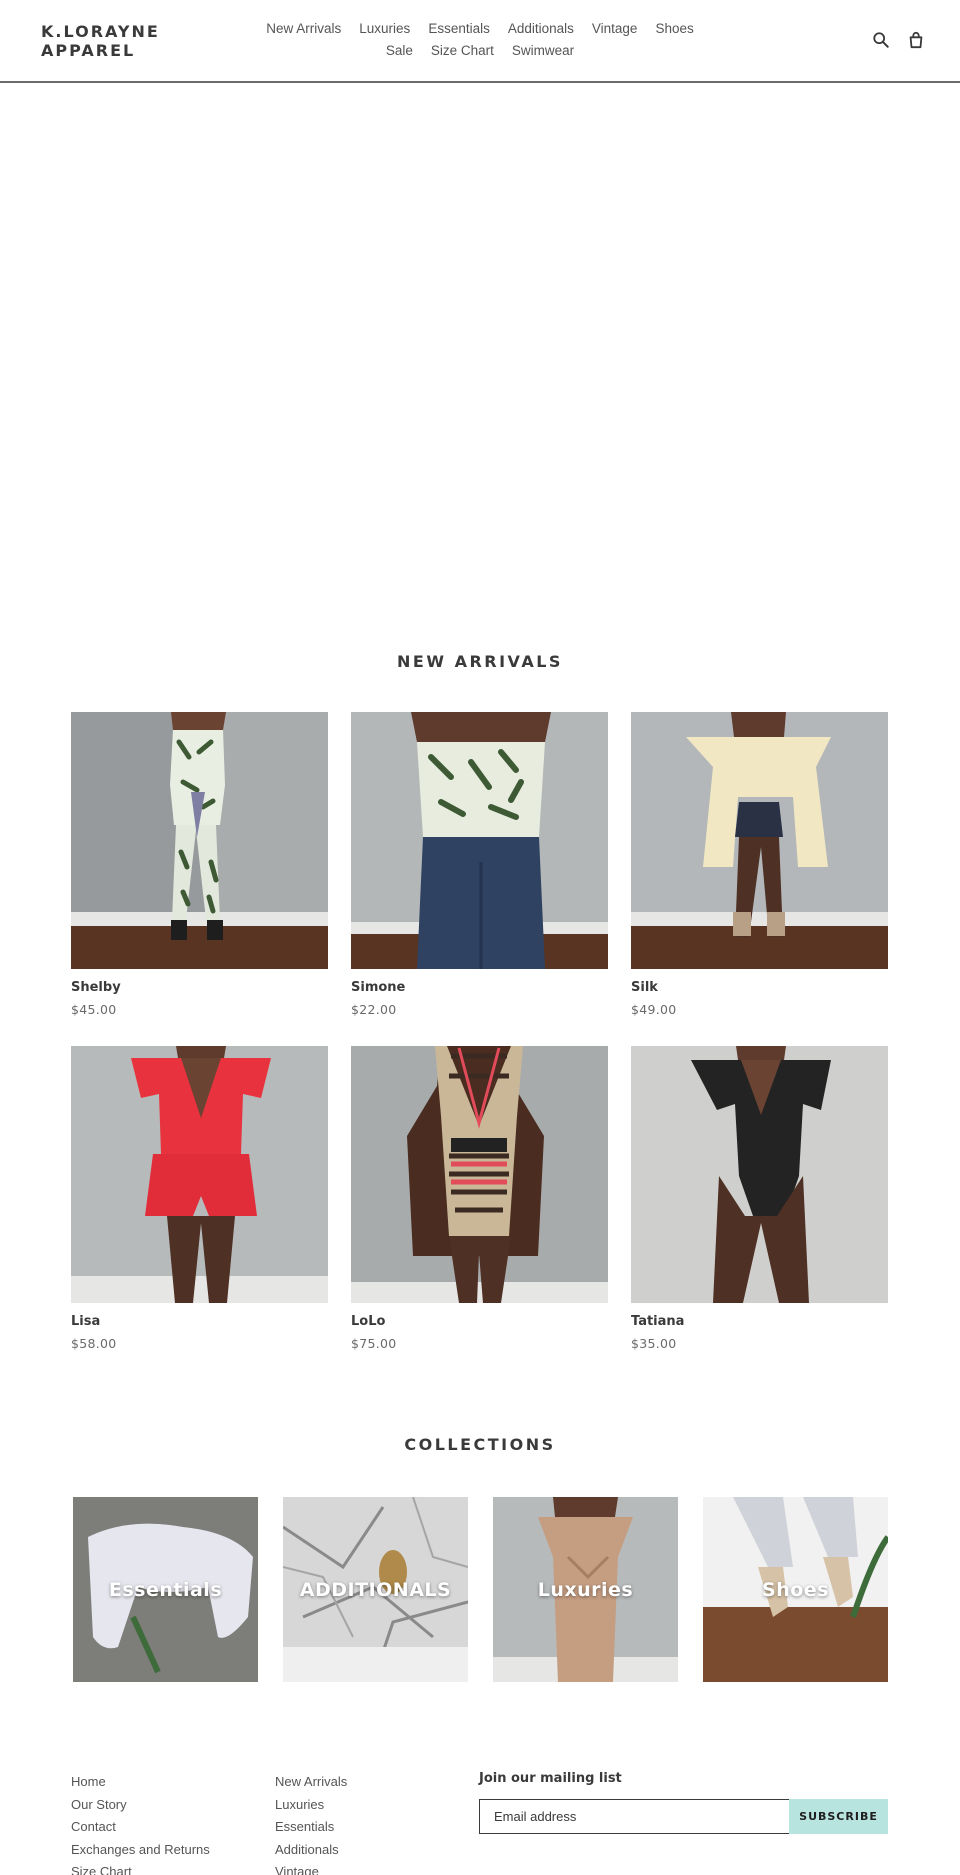 This screenshot has height=1875, width=960. What do you see at coordinates (916, 40) in the screenshot?
I see `cart-icon` at bounding box center [916, 40].